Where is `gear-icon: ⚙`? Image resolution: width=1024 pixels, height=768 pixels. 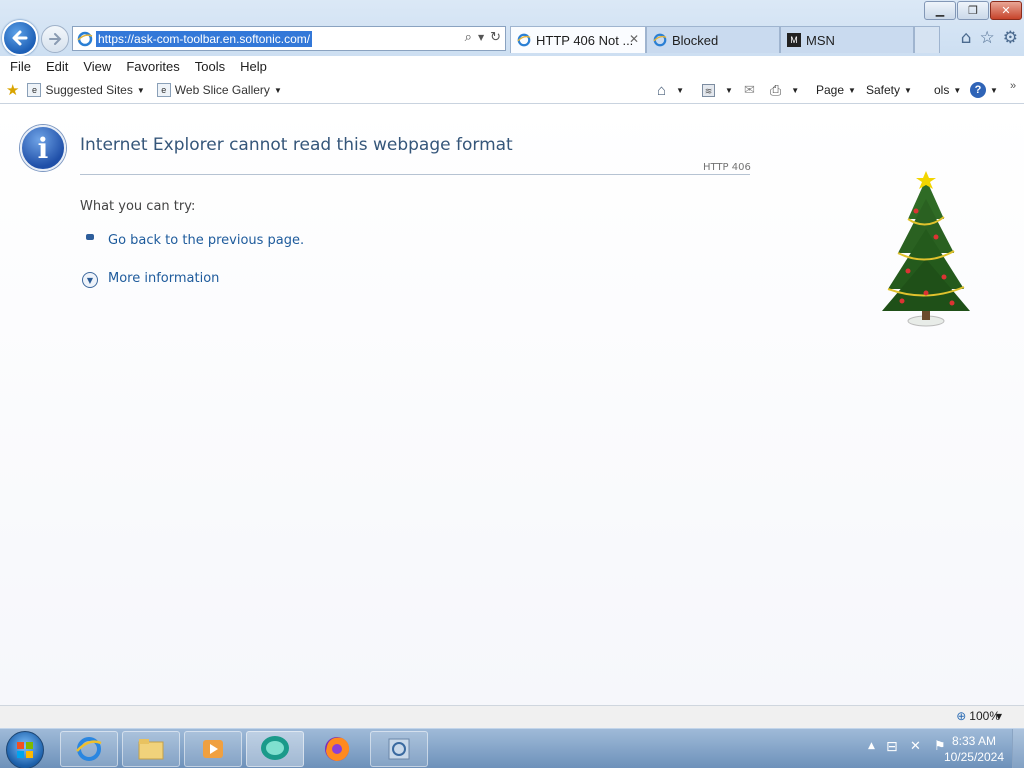
gear-icon: ⚙ is located at coordinates (1010, 38).